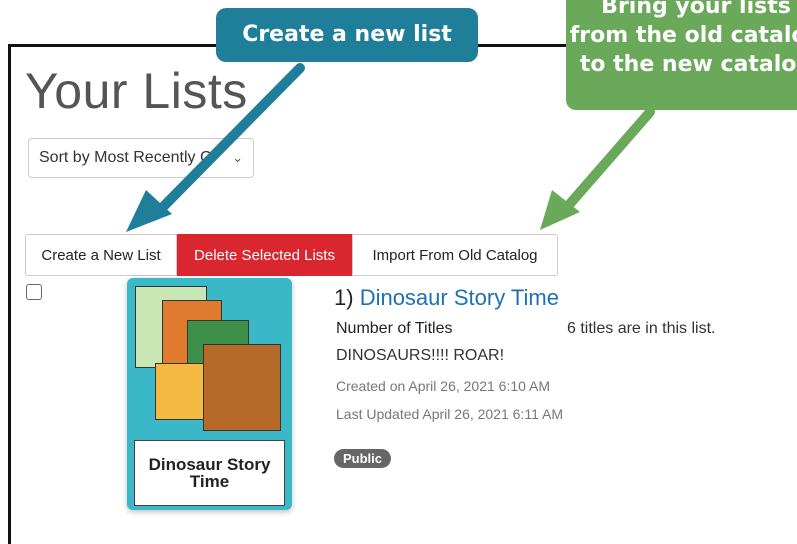 The width and height of the screenshot is (797, 544). Describe the element at coordinates (136, 91) in the screenshot. I see `page-title: Your Lists` at that location.